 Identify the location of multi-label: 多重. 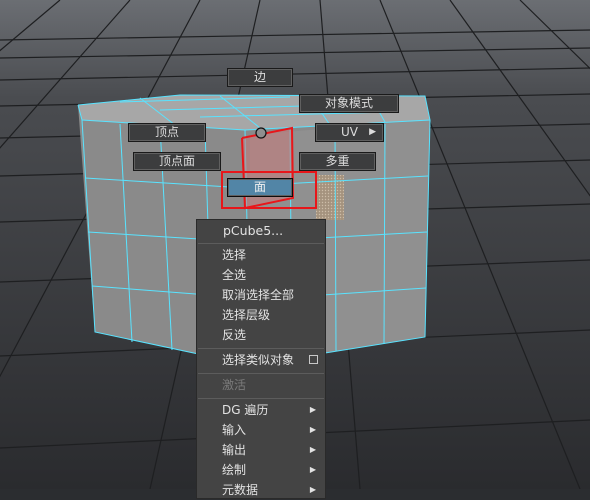
(337, 161).